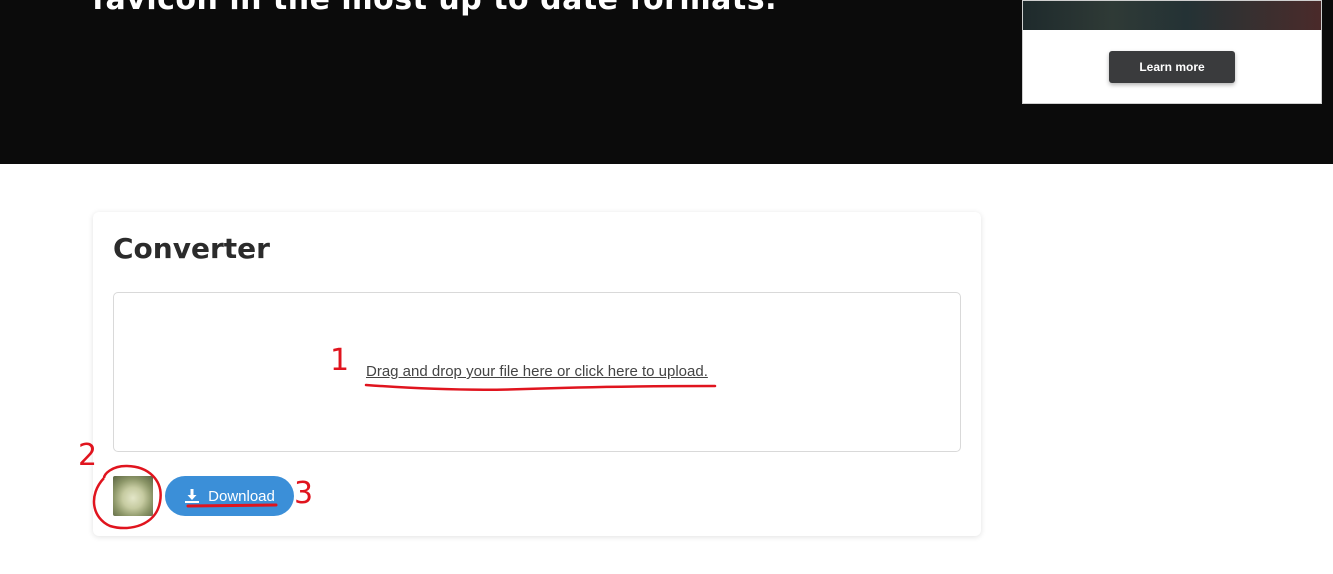 This screenshot has width=1333, height=574. What do you see at coordinates (133, 496) in the screenshot?
I see `uploaded-image-thumbnail` at bounding box center [133, 496].